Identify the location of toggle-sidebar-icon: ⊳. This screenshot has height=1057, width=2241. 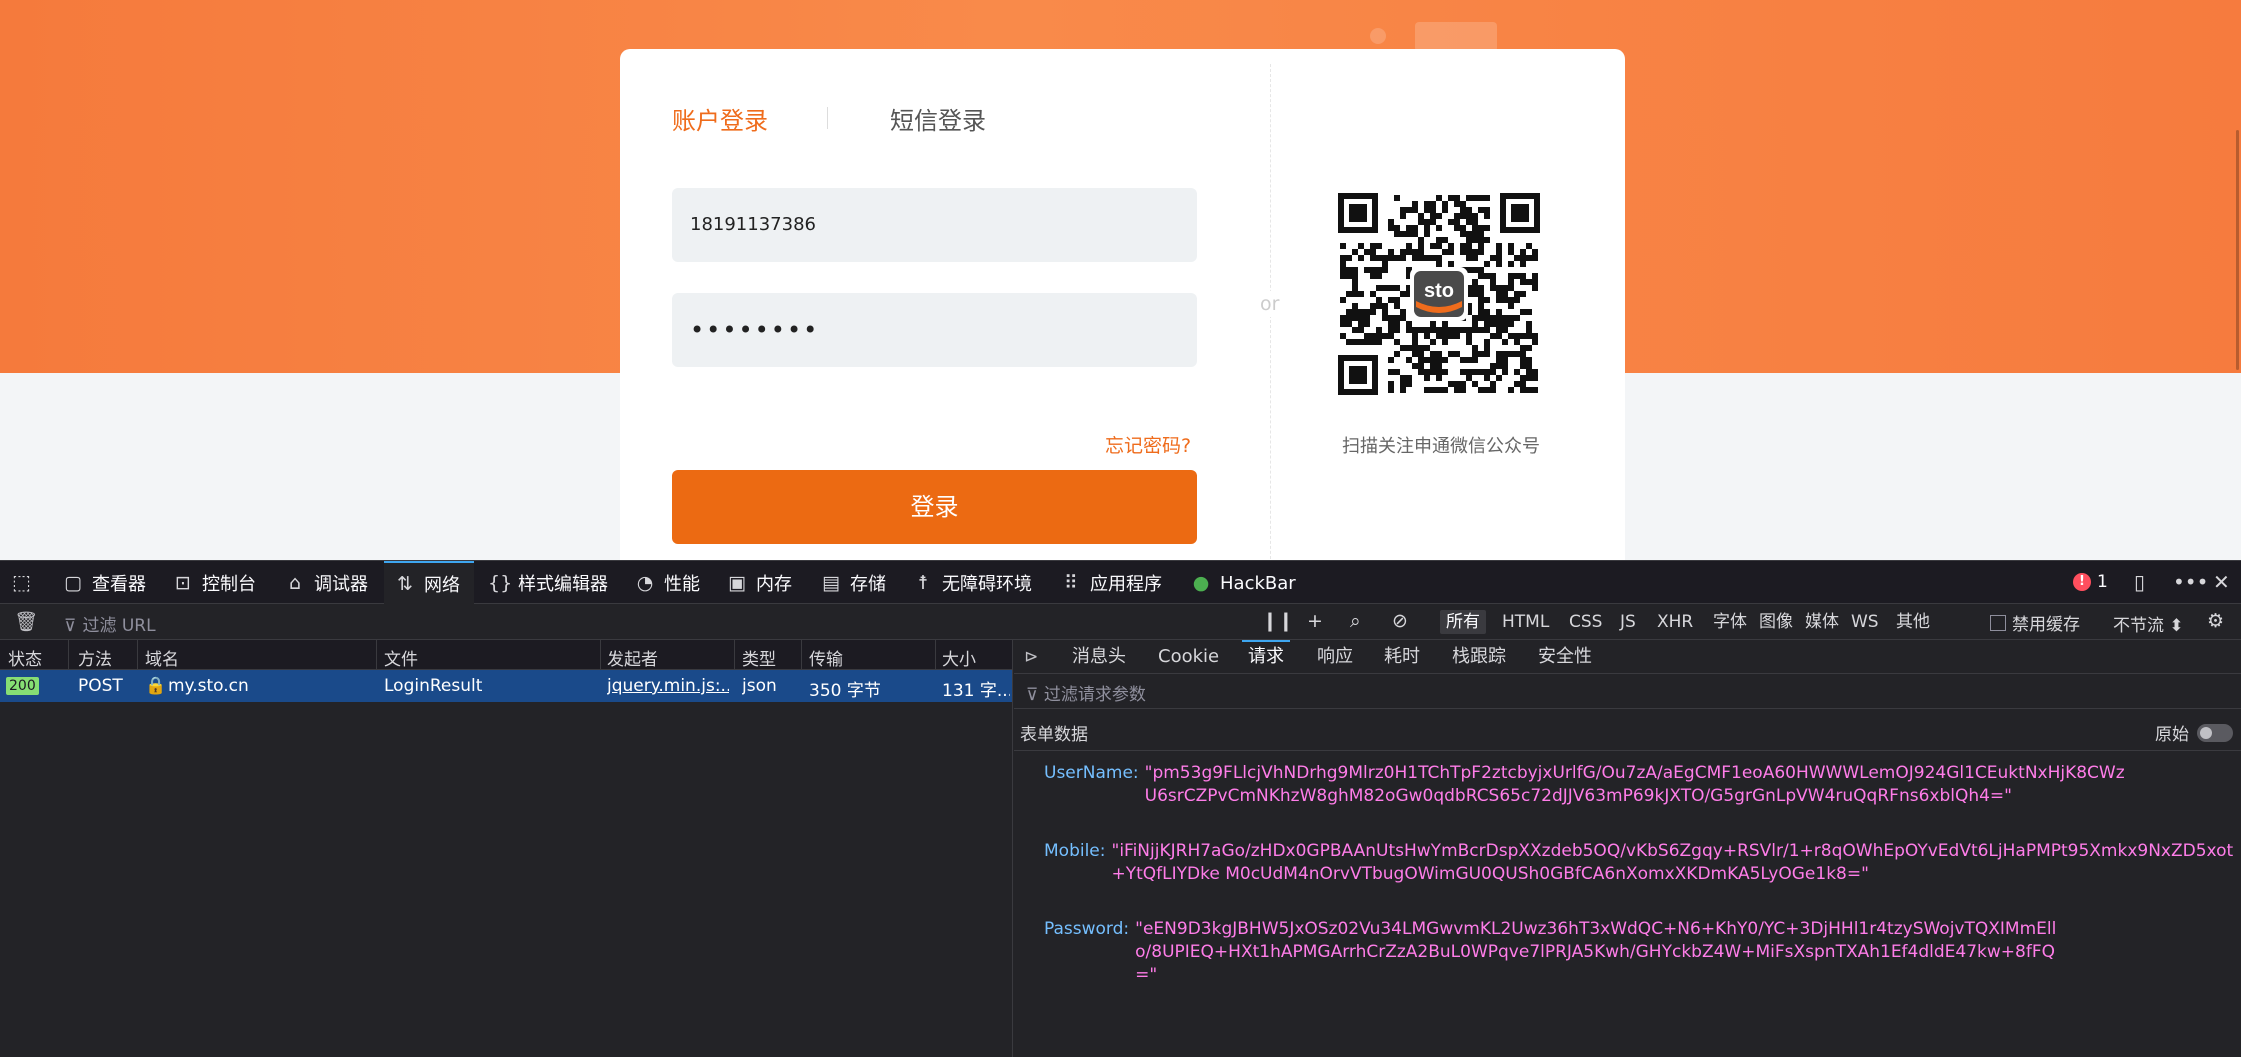
(1031, 657).